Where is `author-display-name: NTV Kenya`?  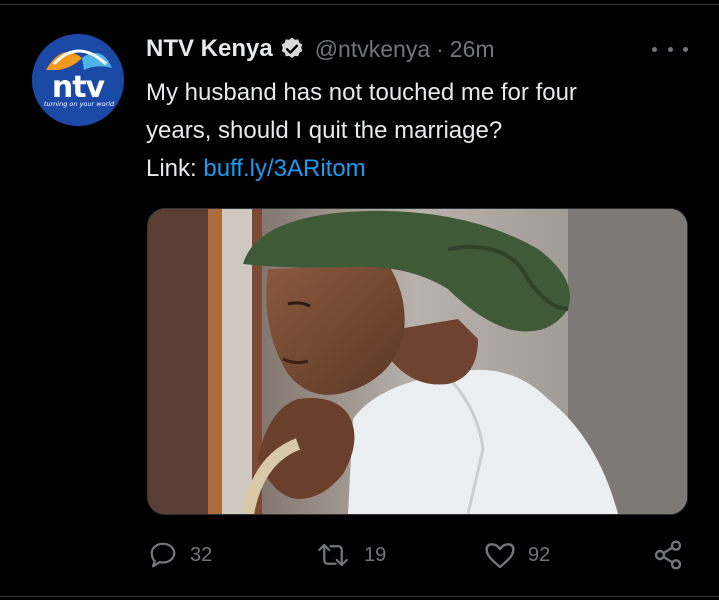
author-display-name: NTV Kenya is located at coordinates (209, 49).